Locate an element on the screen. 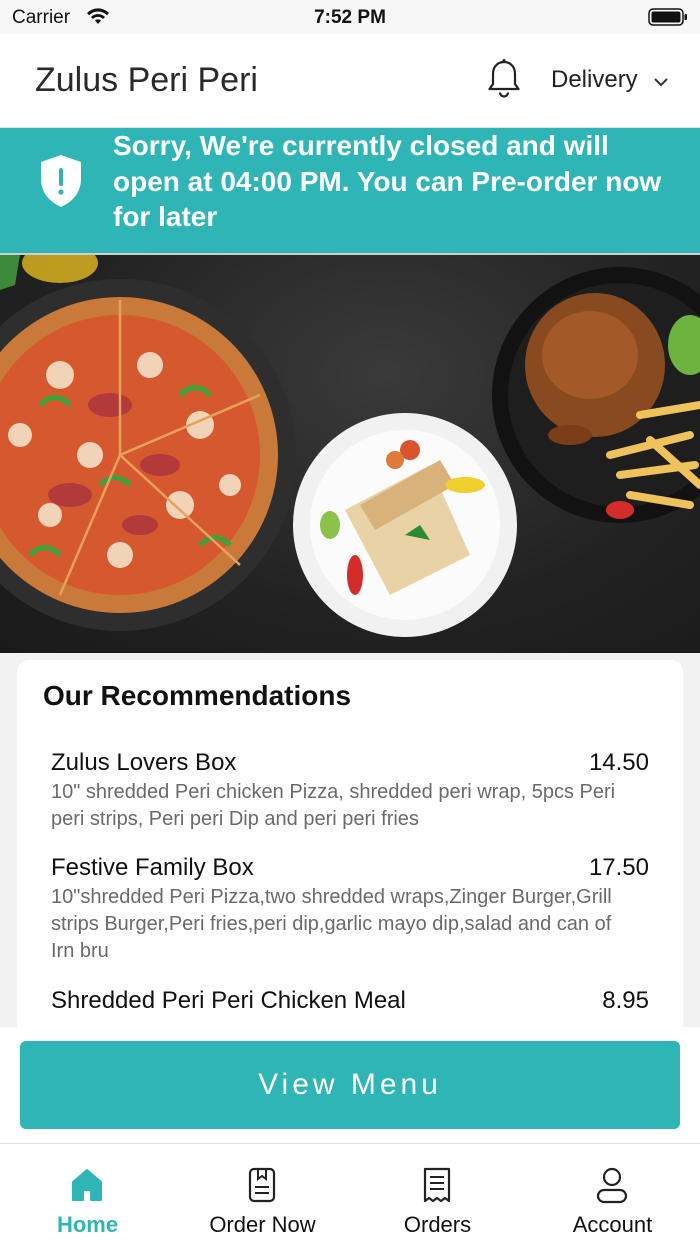 The width and height of the screenshot is (700, 1244). notification-bell-icon is located at coordinates (504, 79).